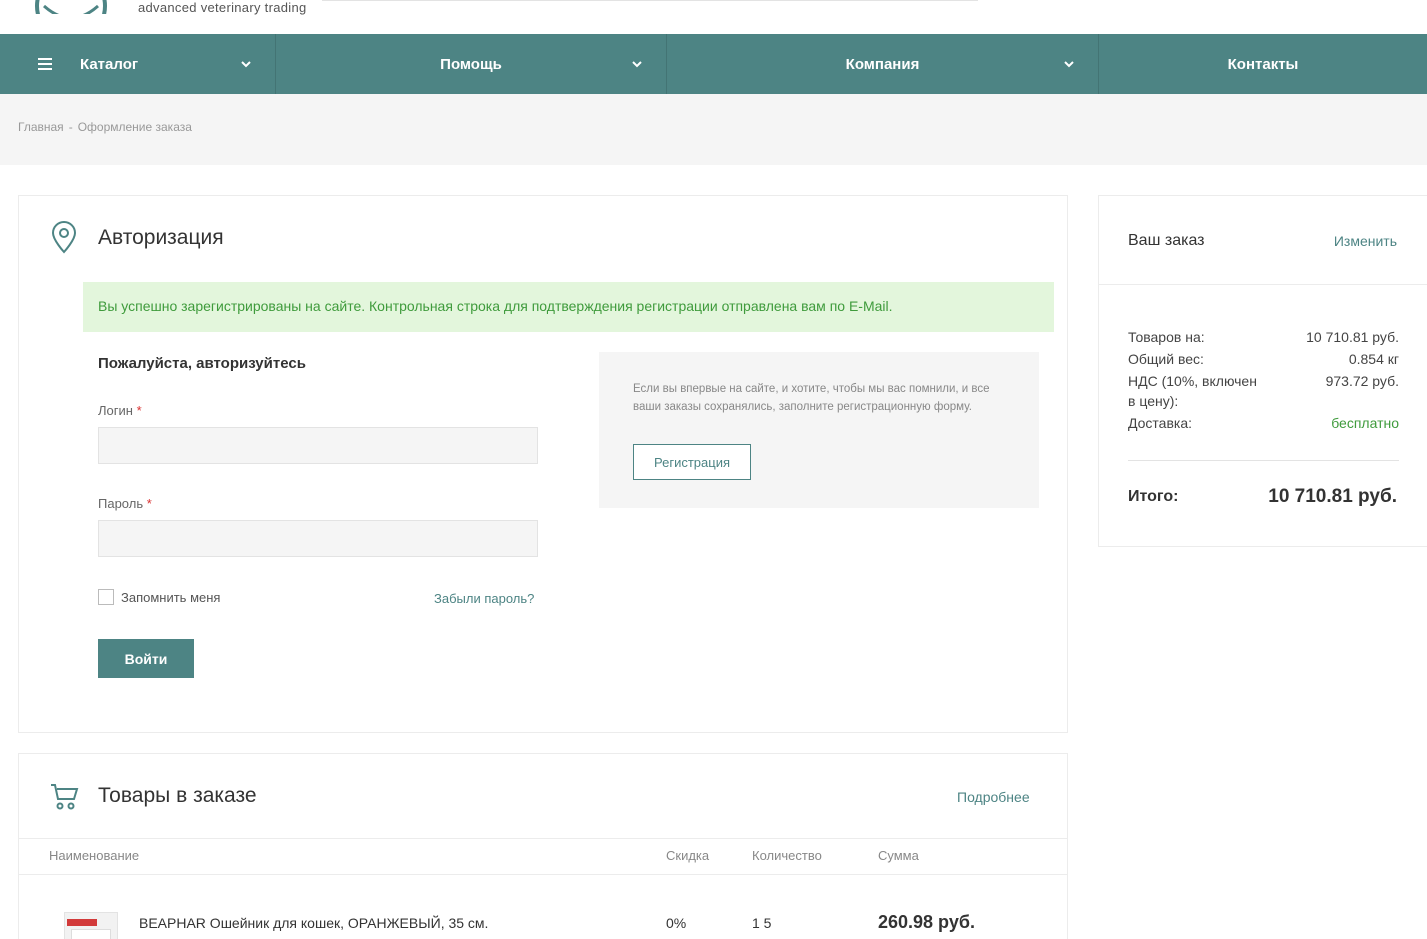 The height and width of the screenshot is (939, 1427). What do you see at coordinates (1263, 240) in the screenshot?
I see `order-summary-header: Ваш заказ Изменить` at bounding box center [1263, 240].